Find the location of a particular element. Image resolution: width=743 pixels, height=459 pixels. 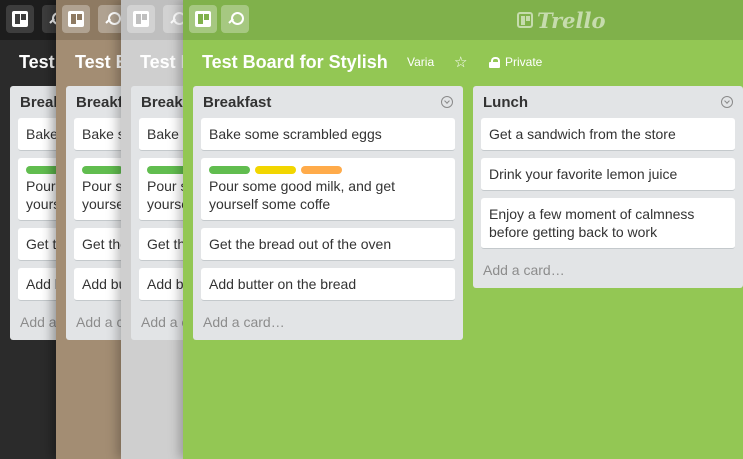

lock-icon is located at coordinates (494, 62).